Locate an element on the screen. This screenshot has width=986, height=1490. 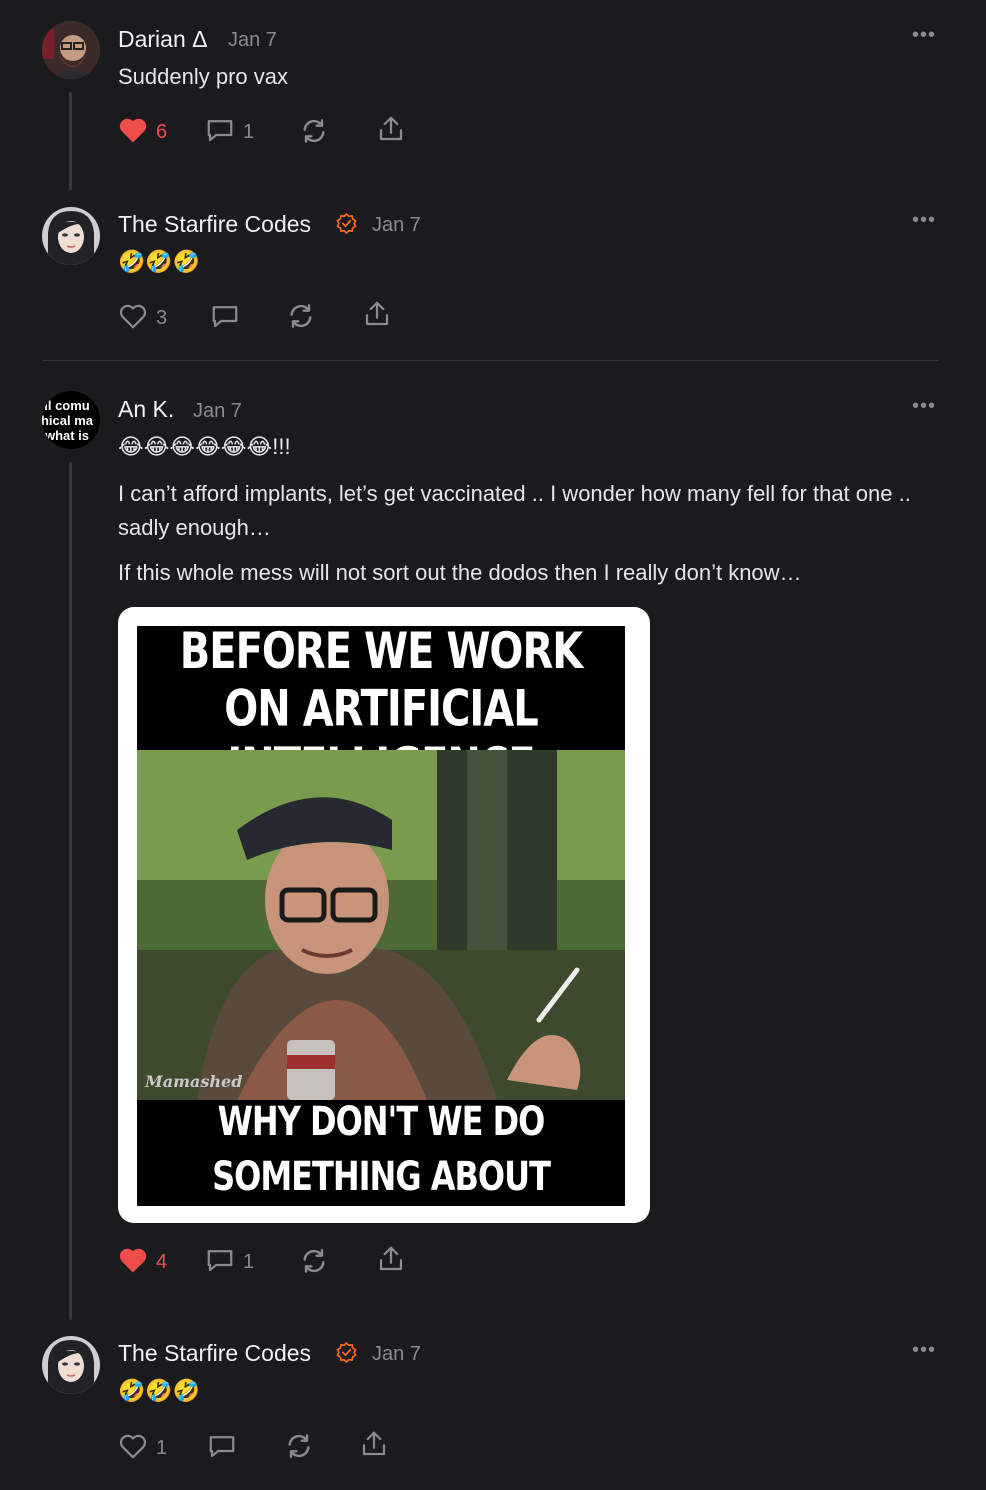
author-name: Darian Δ is located at coordinates (163, 39).